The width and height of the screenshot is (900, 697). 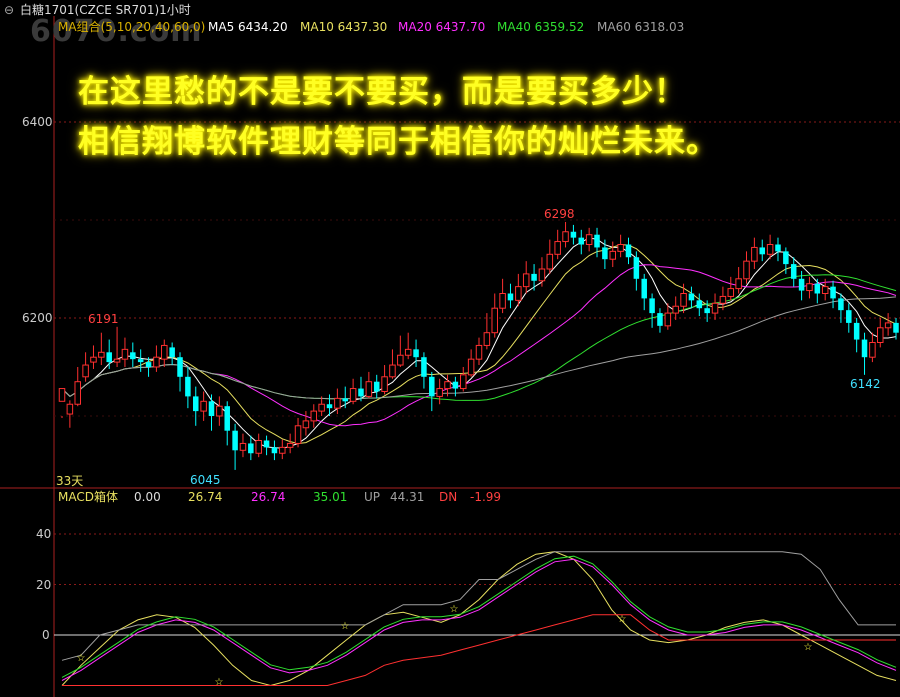 What do you see at coordinates (105, 10) in the screenshot?
I see `chart-title: 白糖1701(CZCE SR701)1小时` at bounding box center [105, 10].